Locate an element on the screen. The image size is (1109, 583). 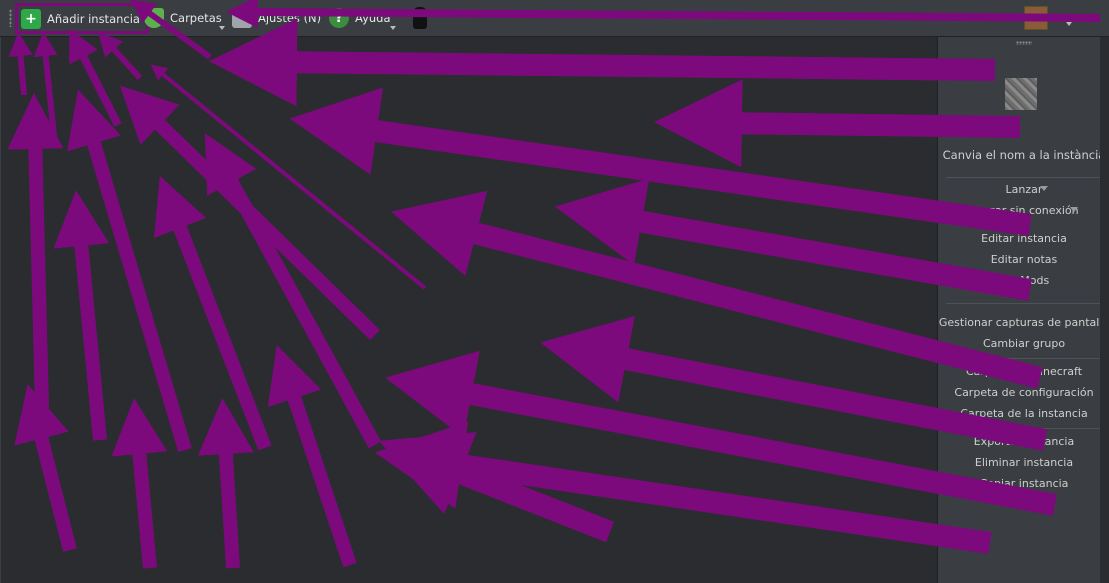
config-folder-button: Carpeta de configuración is located at coordinates (1023, 392).